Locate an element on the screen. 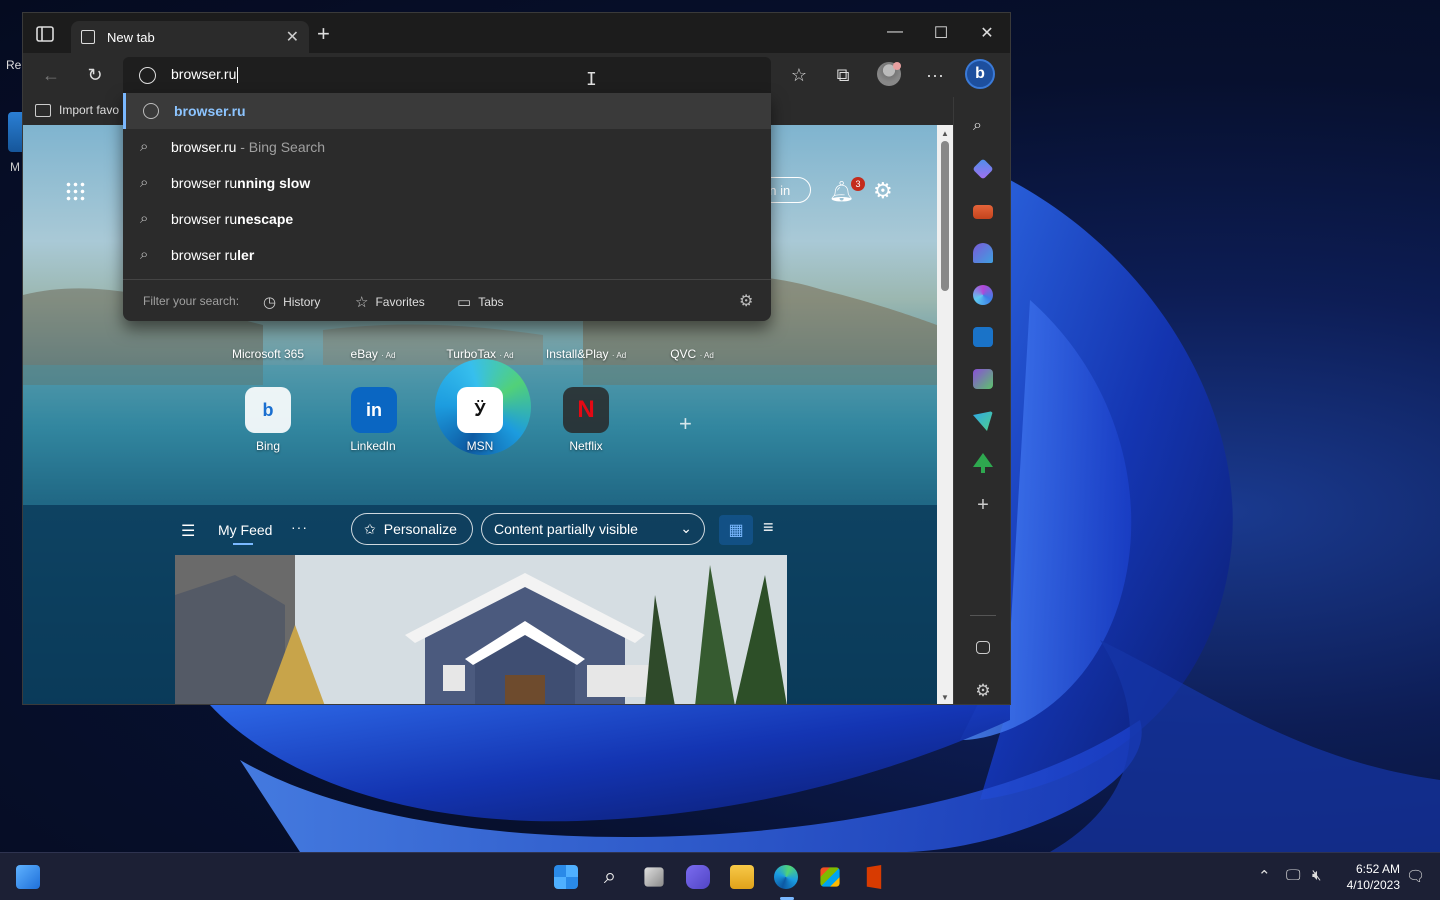 This screenshot has width=1440, height=900. content-visibility-label: Content partially visible is located at coordinates (566, 529).